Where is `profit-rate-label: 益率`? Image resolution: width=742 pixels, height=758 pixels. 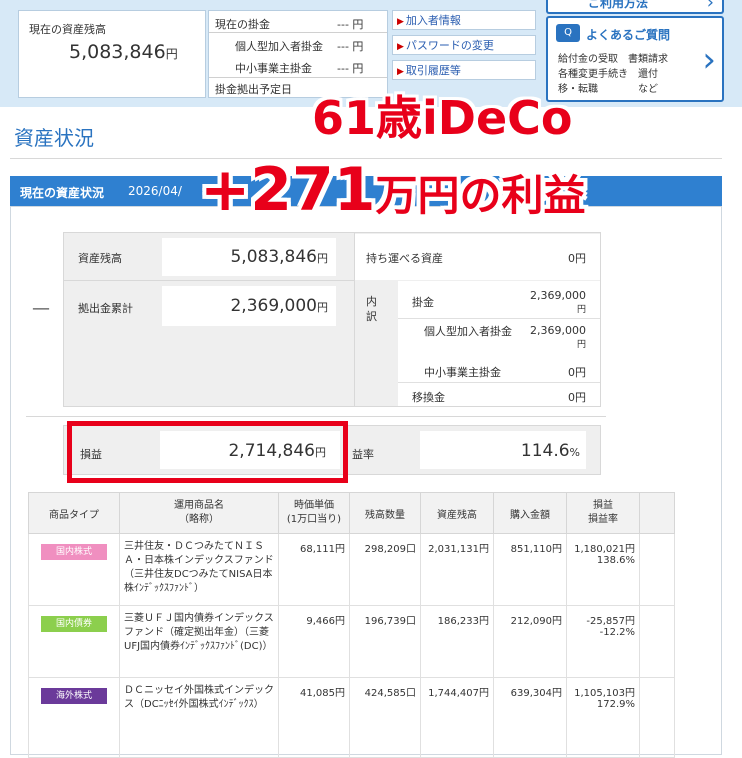 profit-rate-label: 益率 is located at coordinates (363, 454).